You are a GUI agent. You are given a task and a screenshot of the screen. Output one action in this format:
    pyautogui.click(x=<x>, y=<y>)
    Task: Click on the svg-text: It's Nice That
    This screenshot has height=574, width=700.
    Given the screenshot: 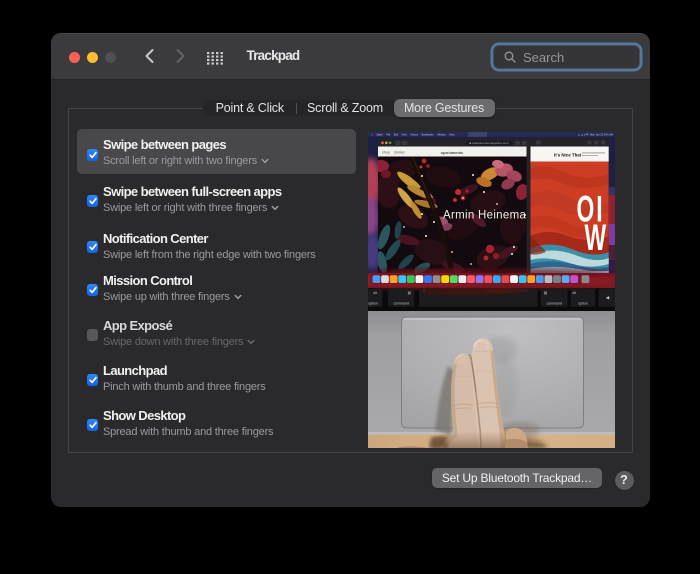 What is the action you would take?
    pyautogui.click(x=568, y=154)
    